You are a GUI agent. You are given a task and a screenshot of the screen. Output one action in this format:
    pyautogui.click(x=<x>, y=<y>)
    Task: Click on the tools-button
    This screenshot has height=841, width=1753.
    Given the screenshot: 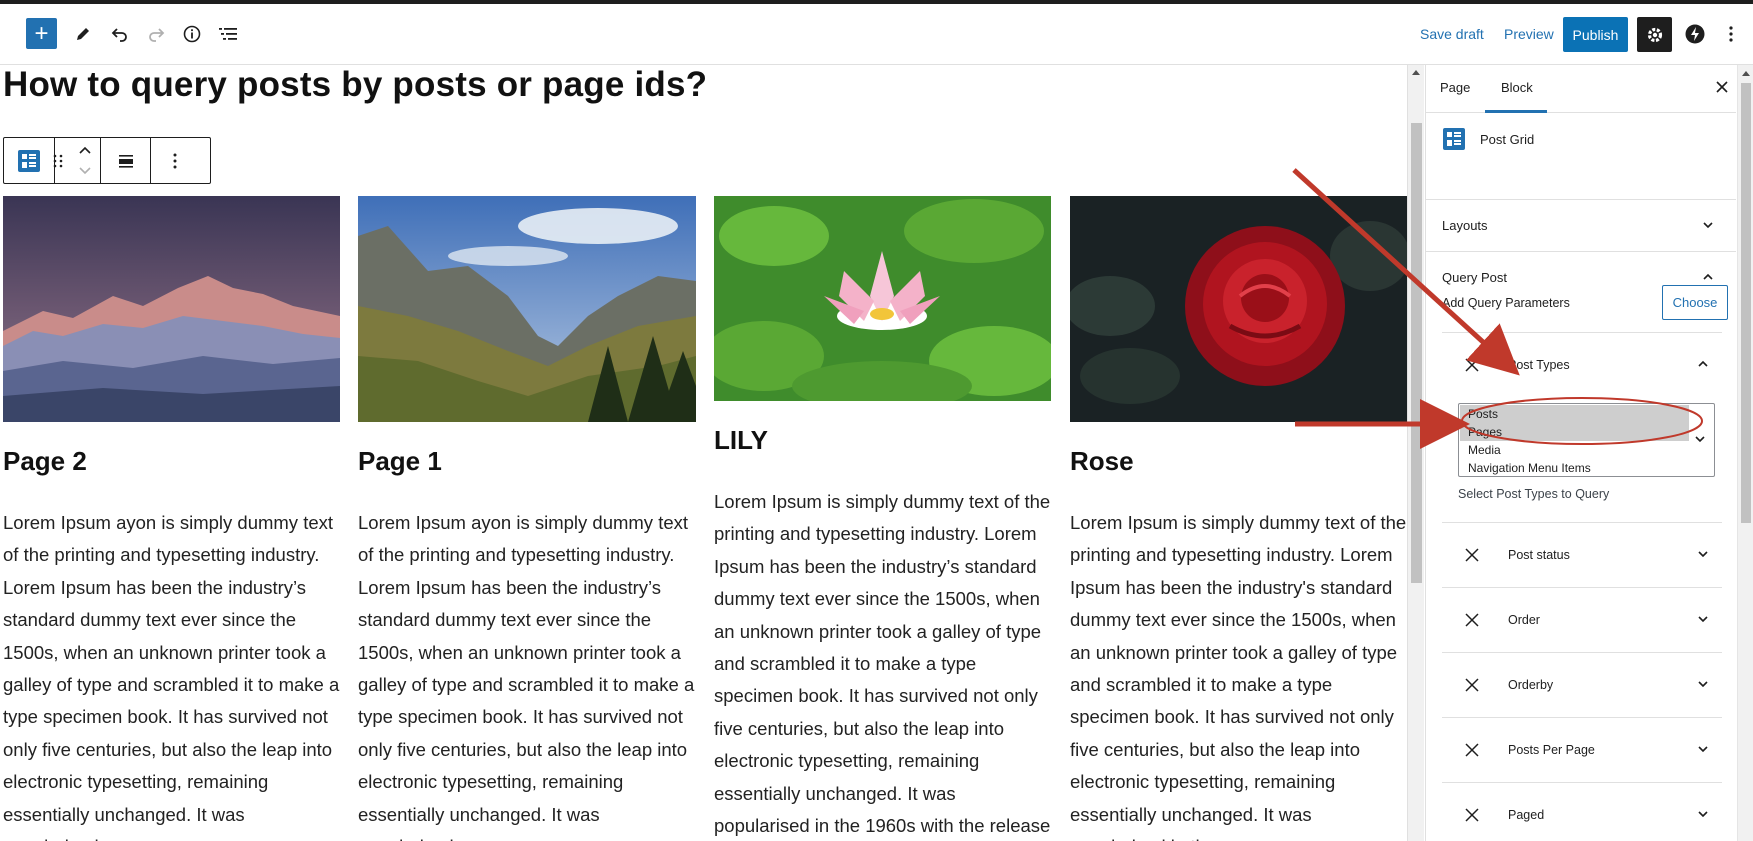 What is the action you would take?
    pyautogui.click(x=83, y=34)
    